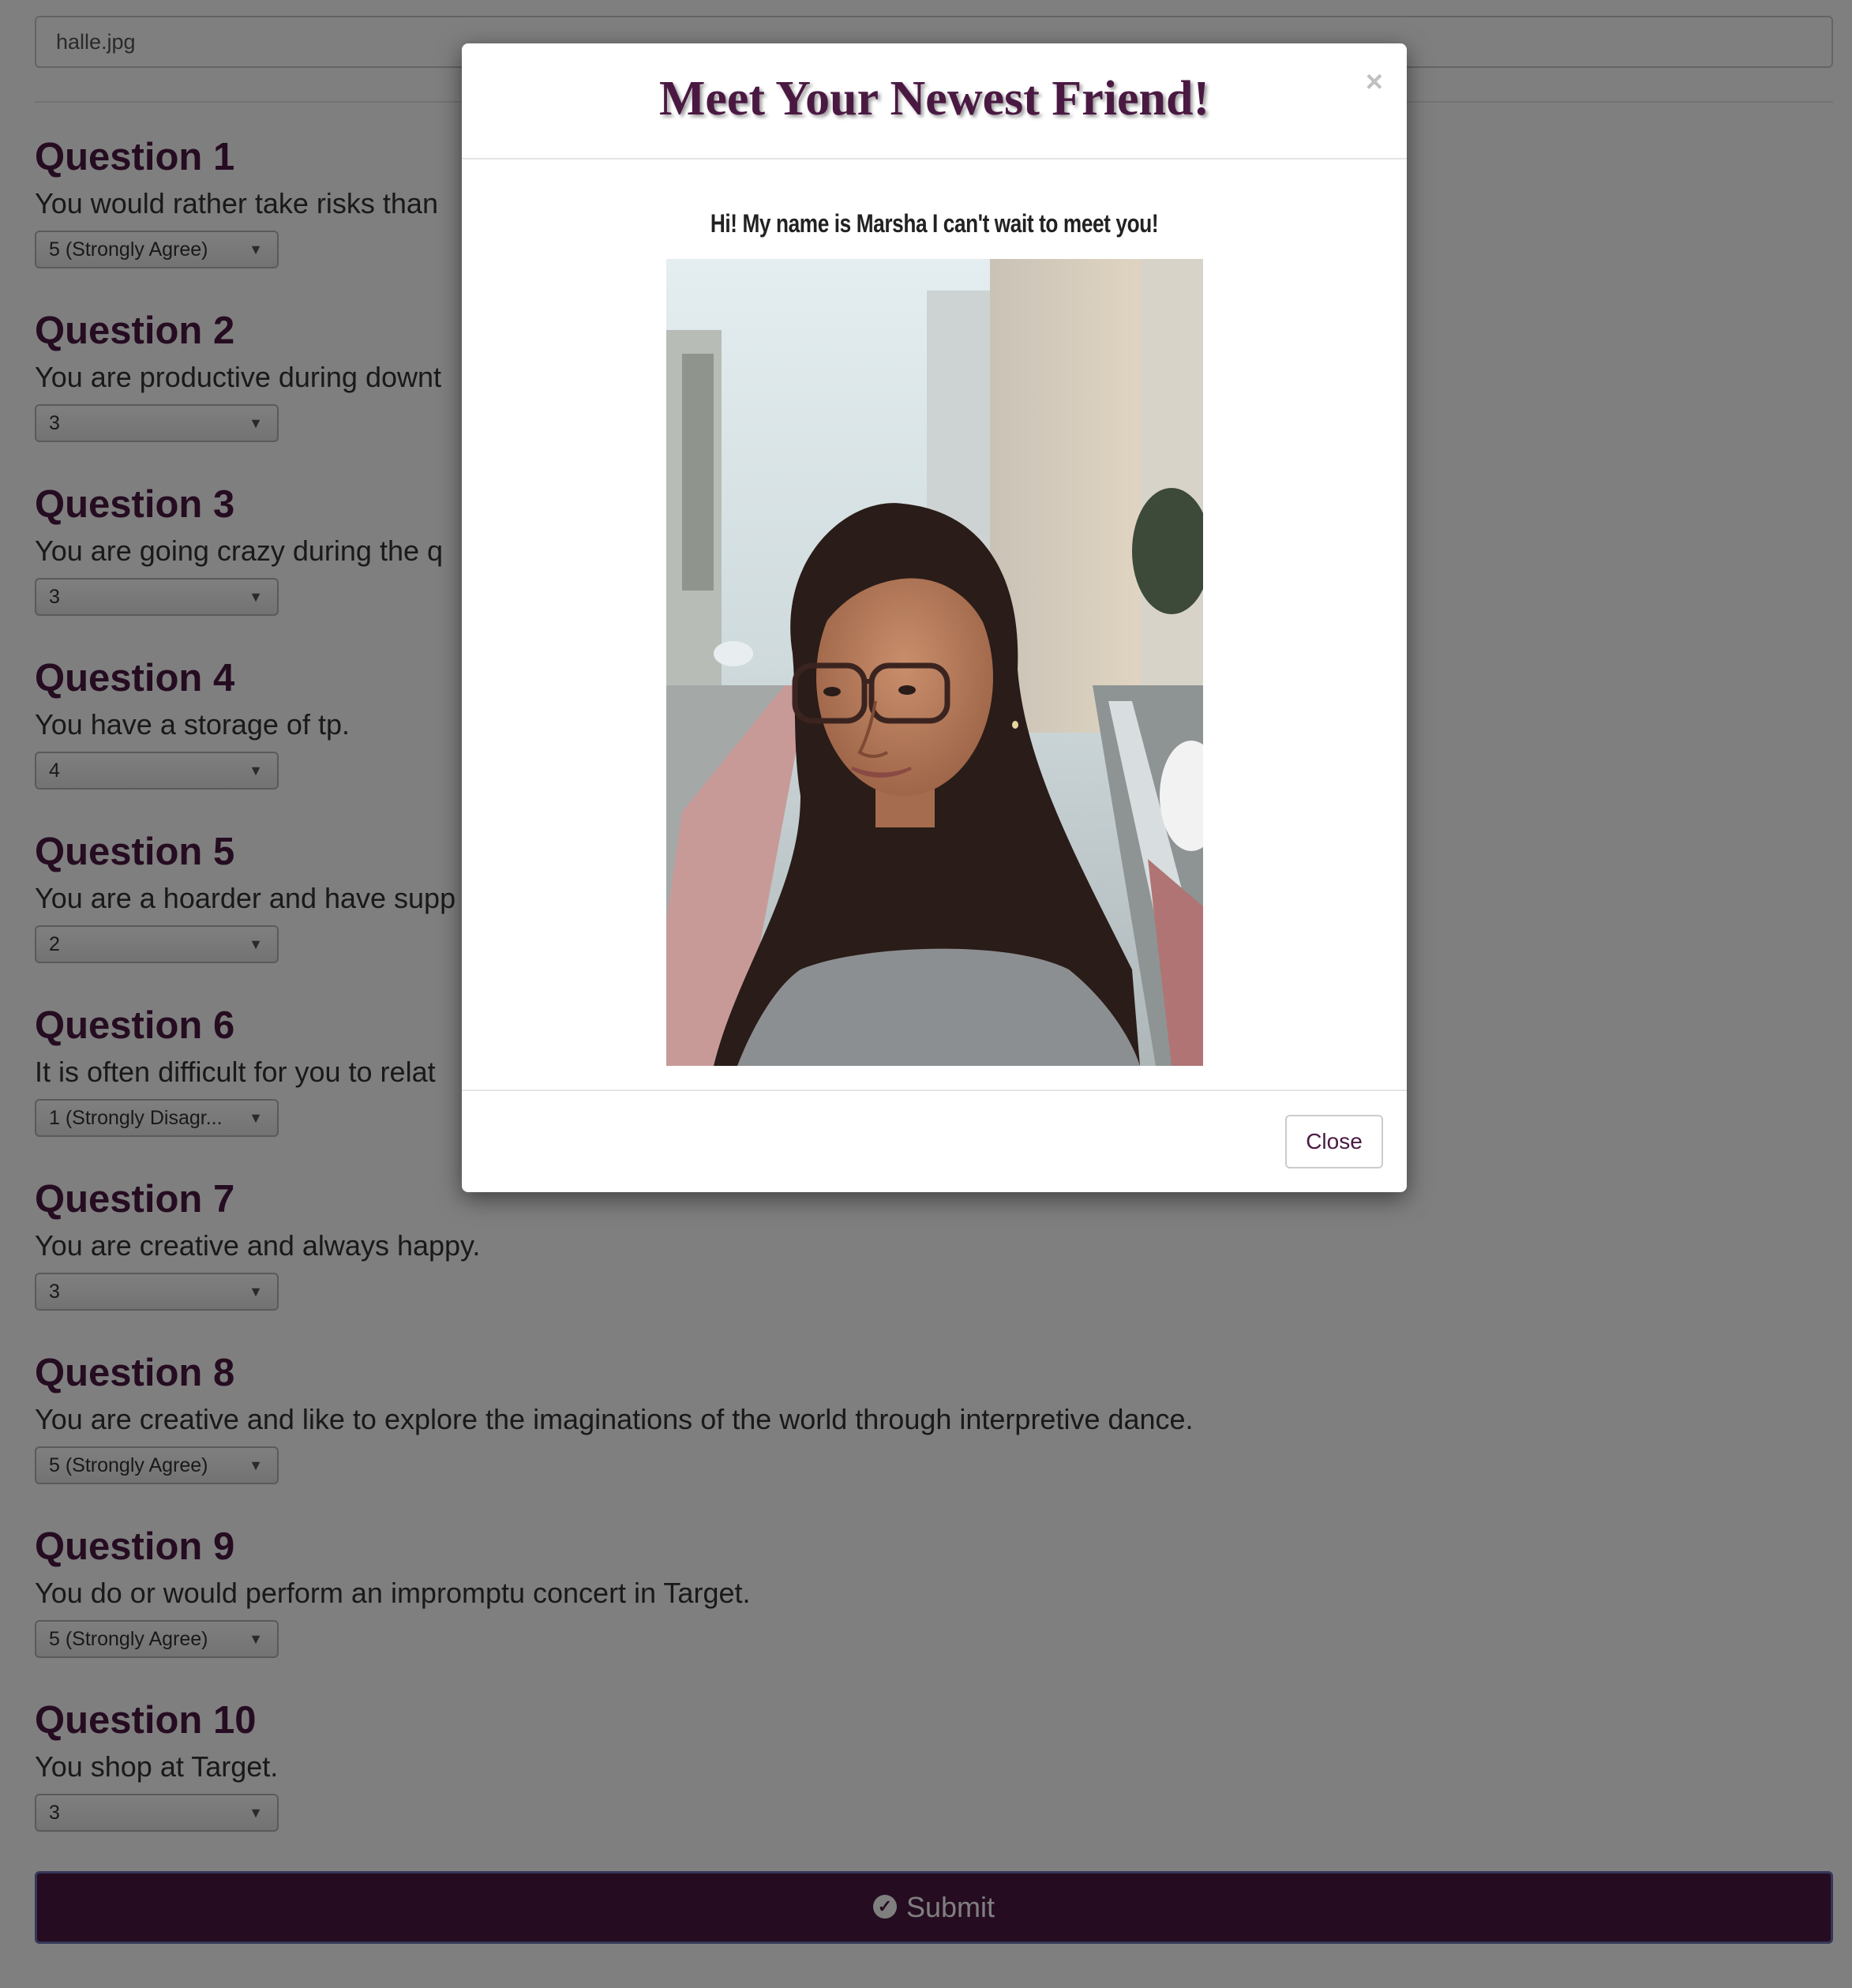  What do you see at coordinates (1334, 1141) in the screenshot?
I see `close-button: Close` at bounding box center [1334, 1141].